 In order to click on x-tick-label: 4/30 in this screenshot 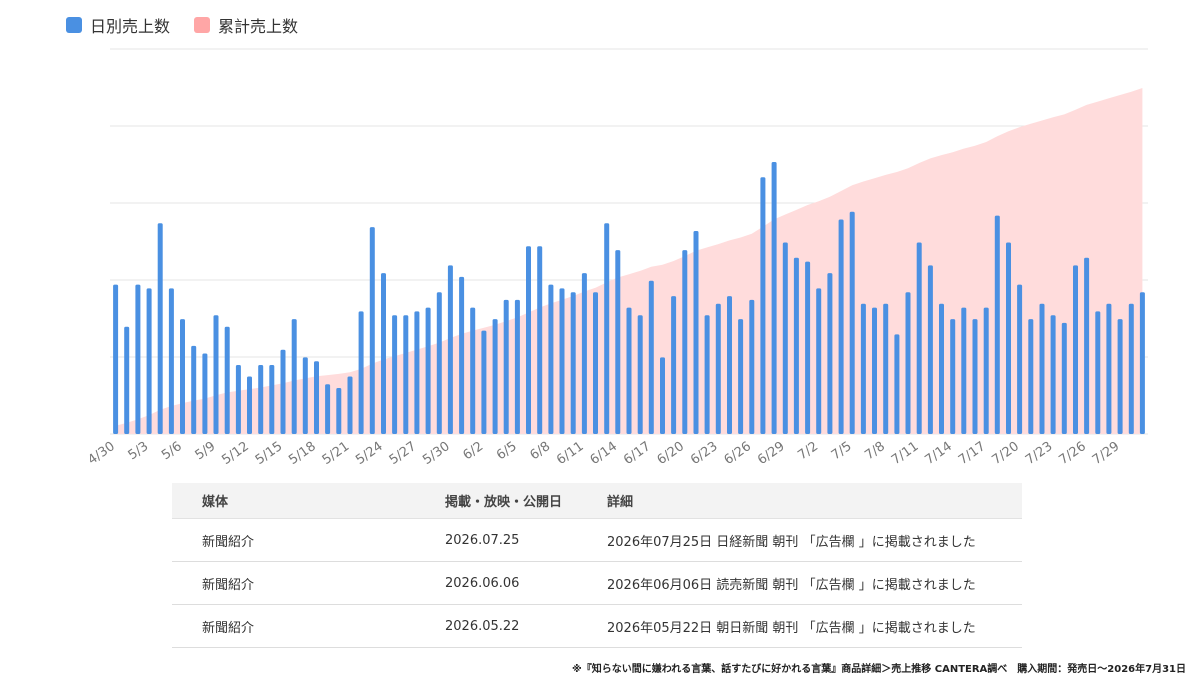, I will do `click(101, 453)`.